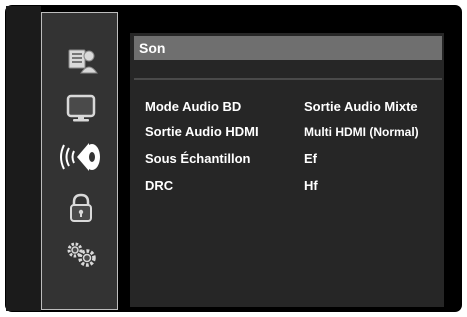  What do you see at coordinates (288, 79) in the screenshot?
I see `divider` at bounding box center [288, 79].